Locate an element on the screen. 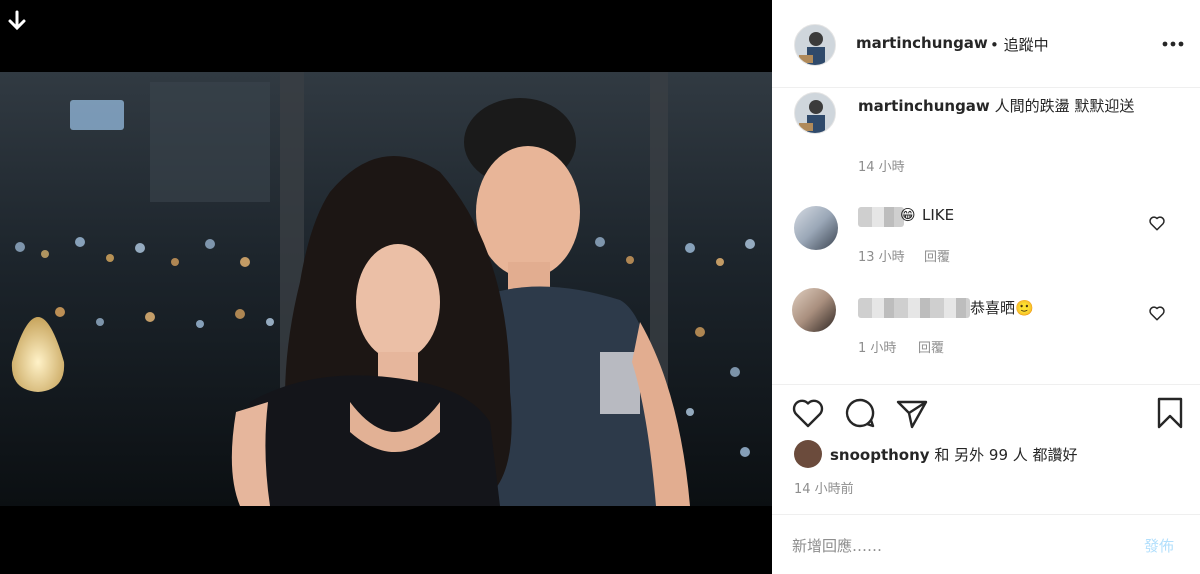 The height and width of the screenshot is (574, 1200). likes-summary: snoopthony 和 另外 99 人 都讚好 is located at coordinates (954, 454).